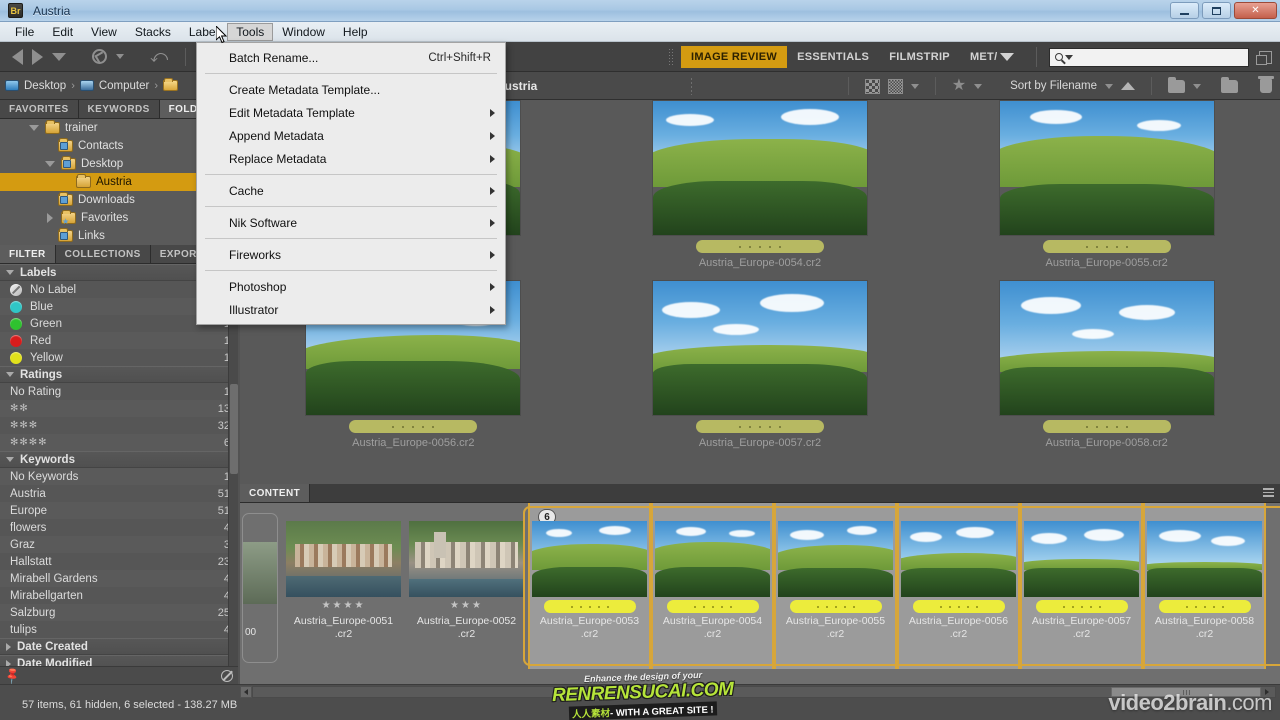  I want to click on menu-file: File, so click(24, 32).